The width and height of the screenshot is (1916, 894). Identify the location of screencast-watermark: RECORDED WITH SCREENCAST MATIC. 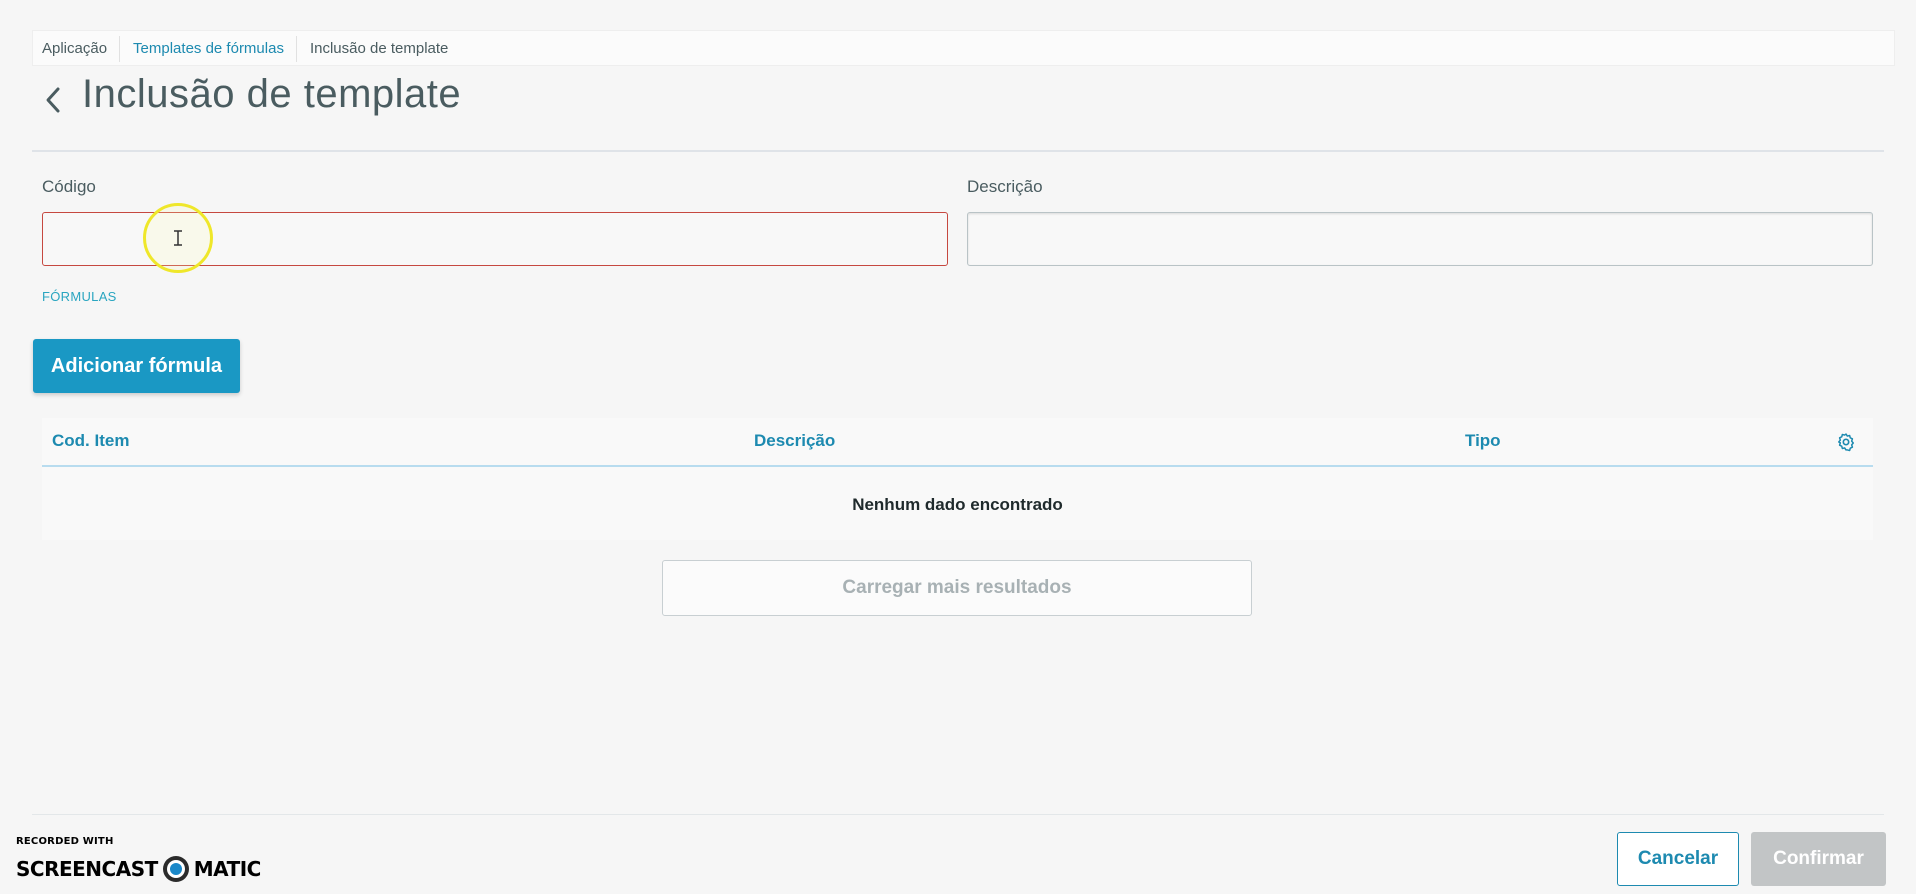
(138, 861).